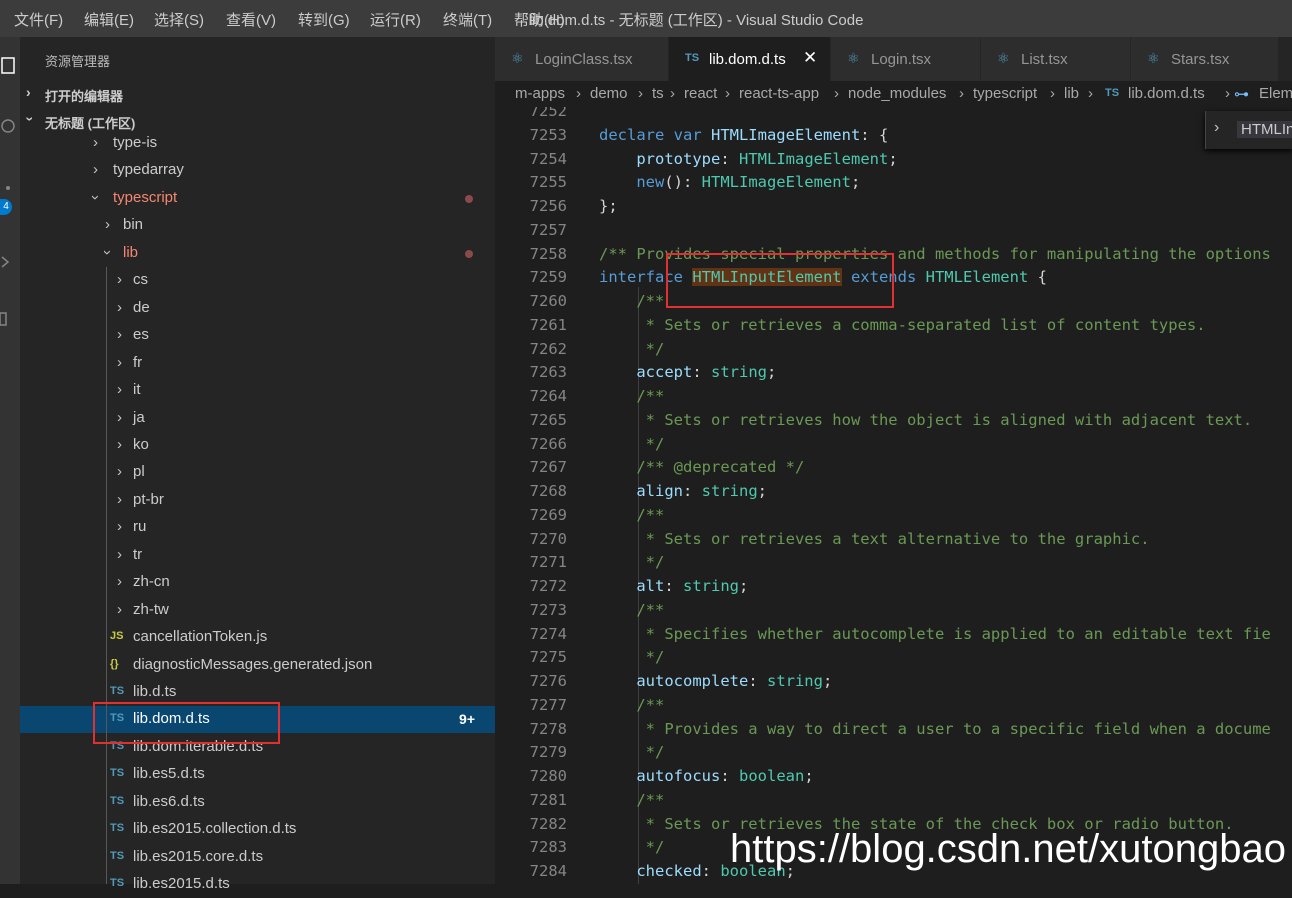 The height and width of the screenshot is (898, 1292). I want to click on tree-item: TS lib.es2015.core.d.ts, so click(257, 857).